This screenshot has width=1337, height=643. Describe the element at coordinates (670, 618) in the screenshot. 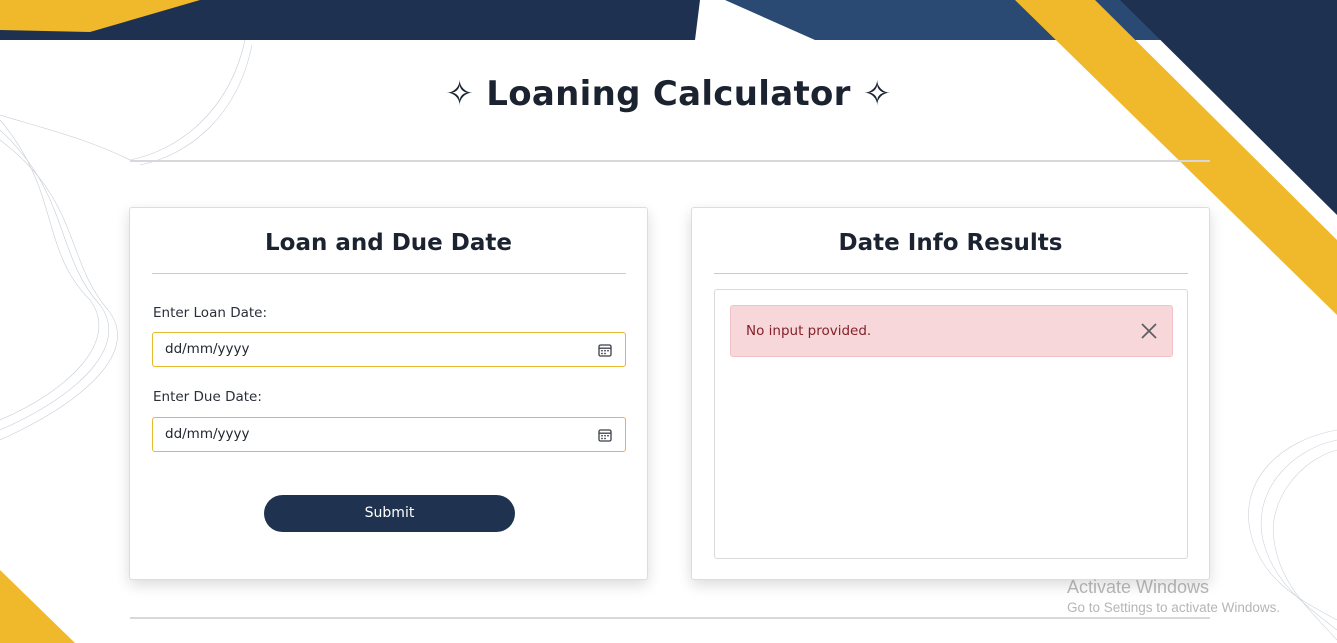

I see `footer-divider` at that location.